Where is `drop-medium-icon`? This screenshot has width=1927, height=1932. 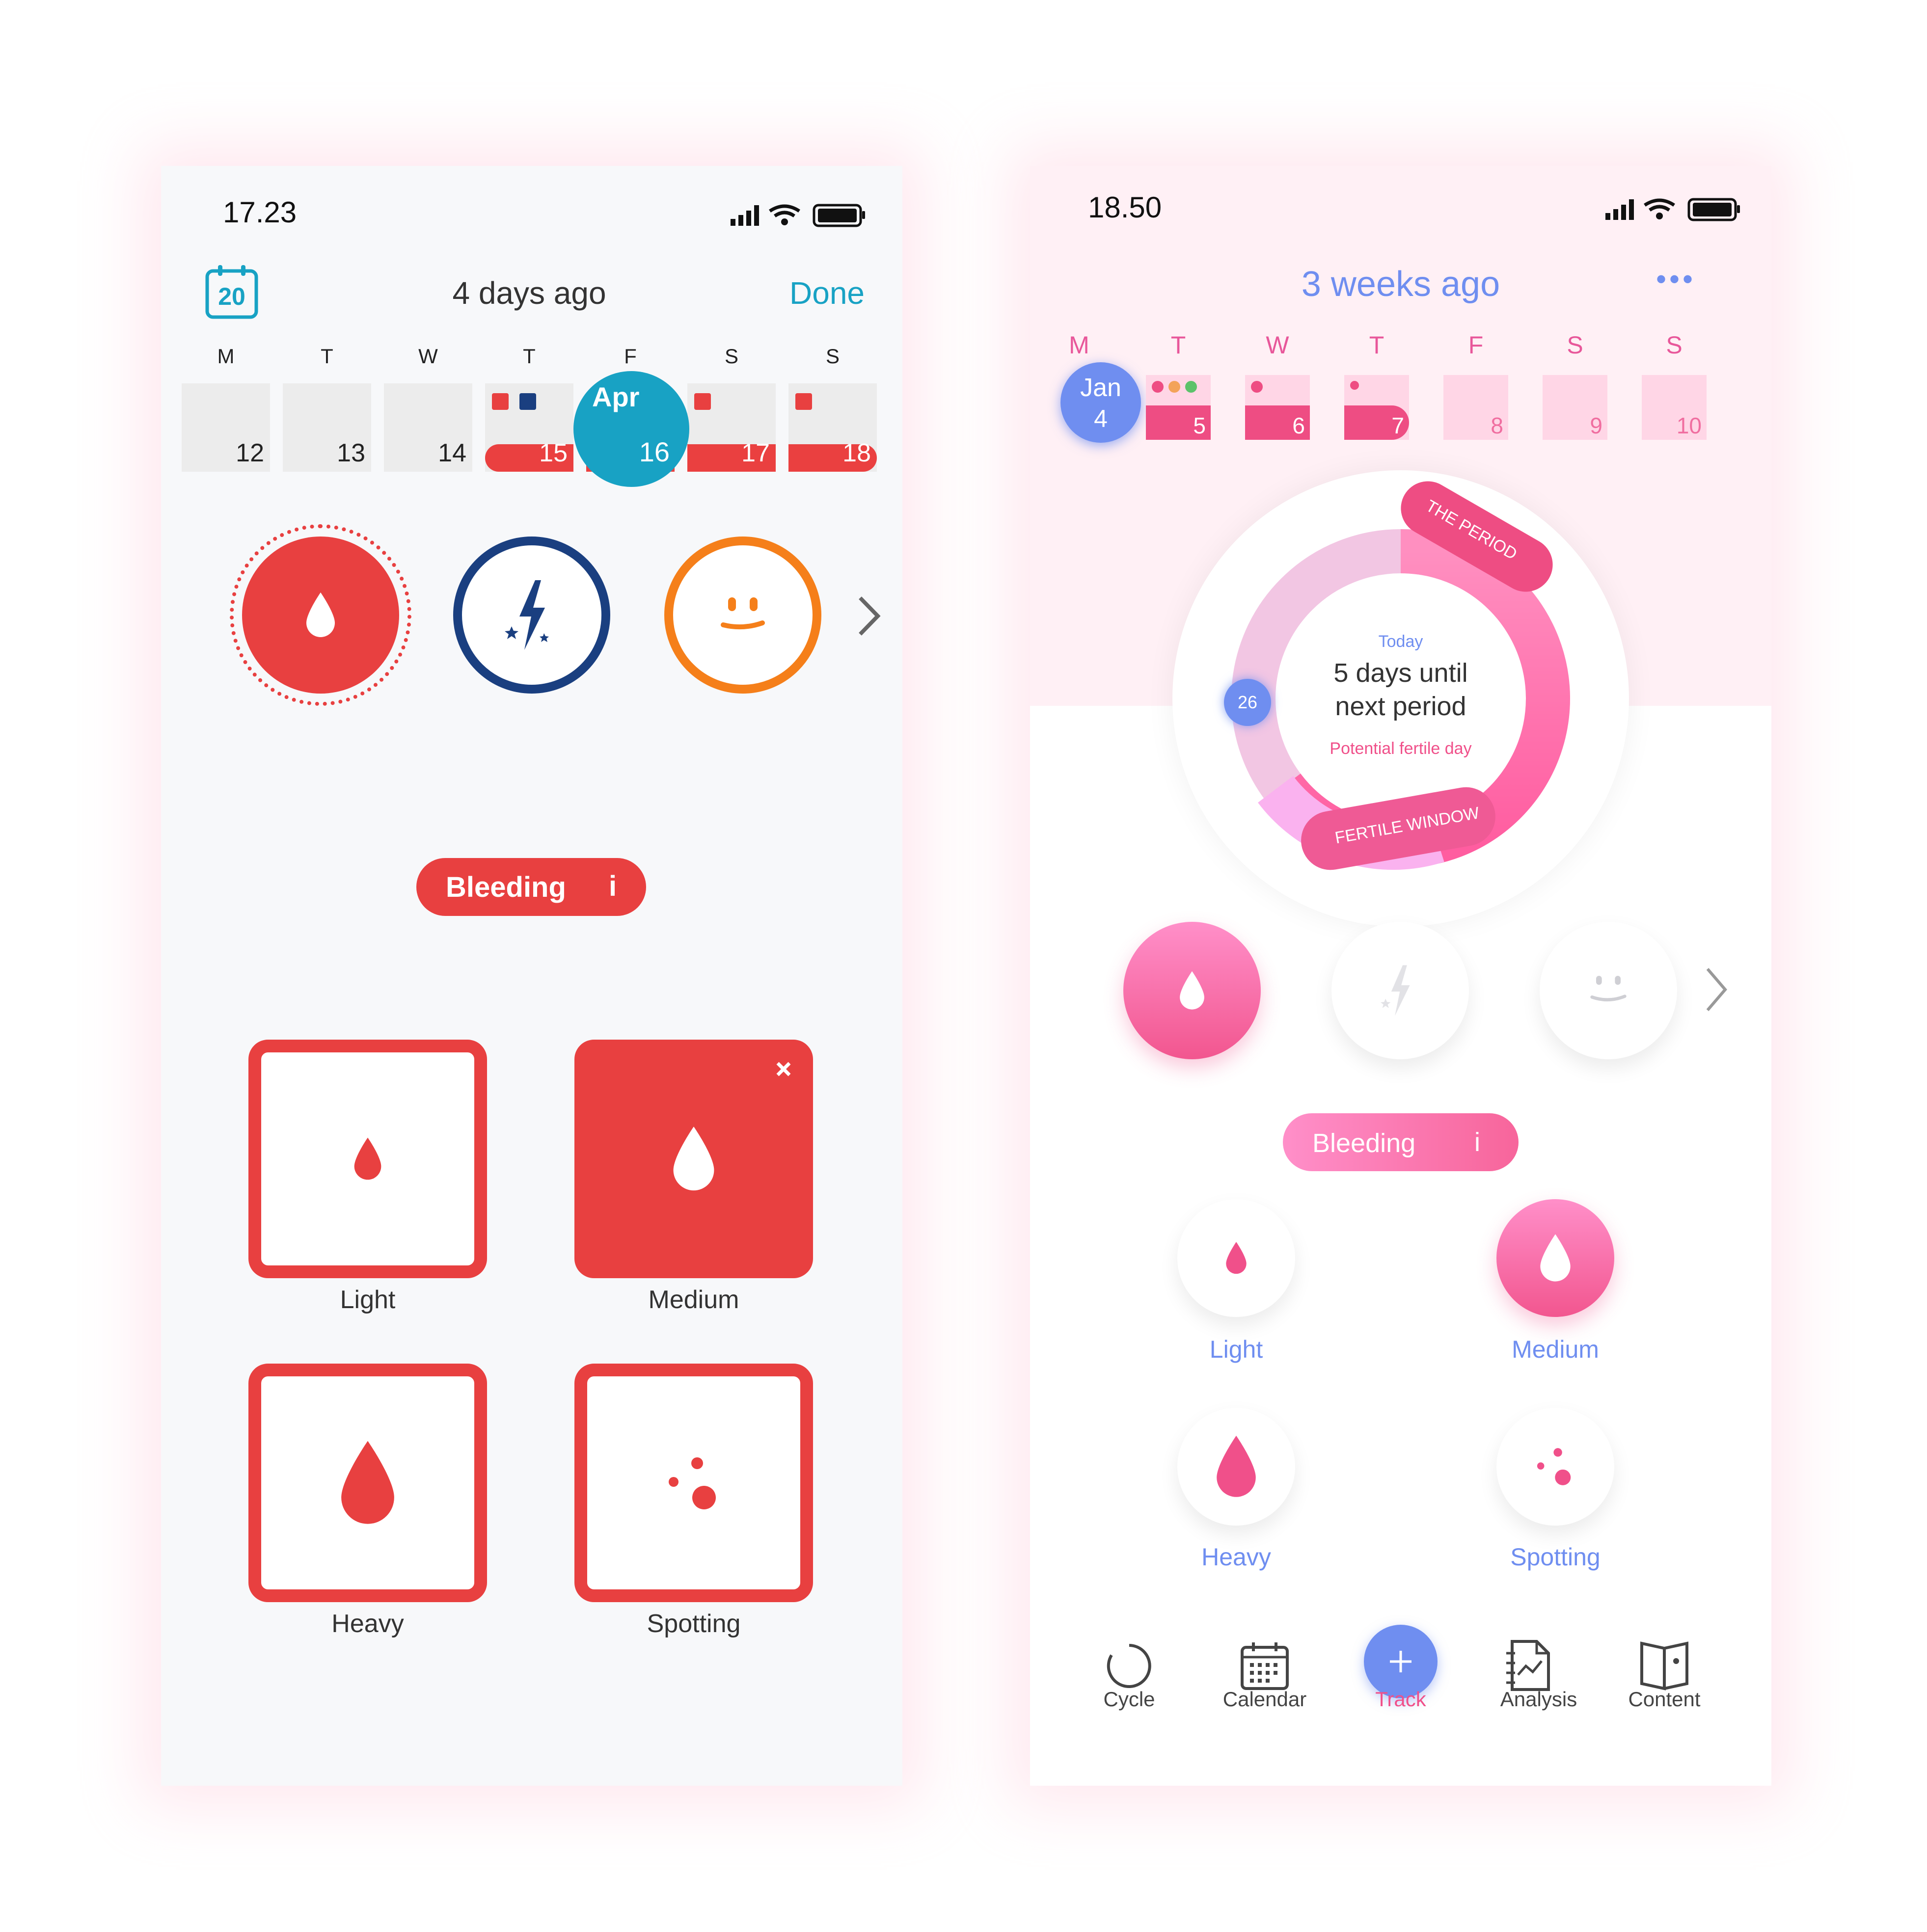
drop-medium-icon is located at coordinates (1555, 1258).